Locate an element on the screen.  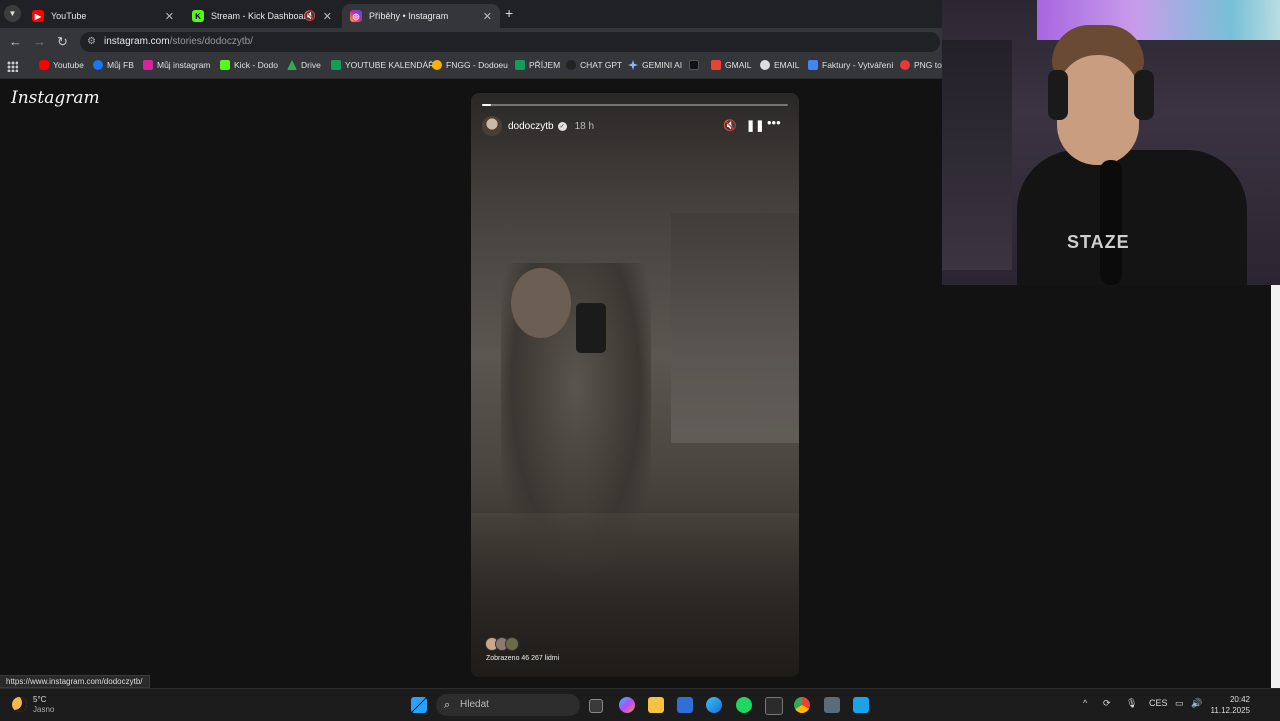
tab-search-button: ▼ is located at coordinates (12, 13).